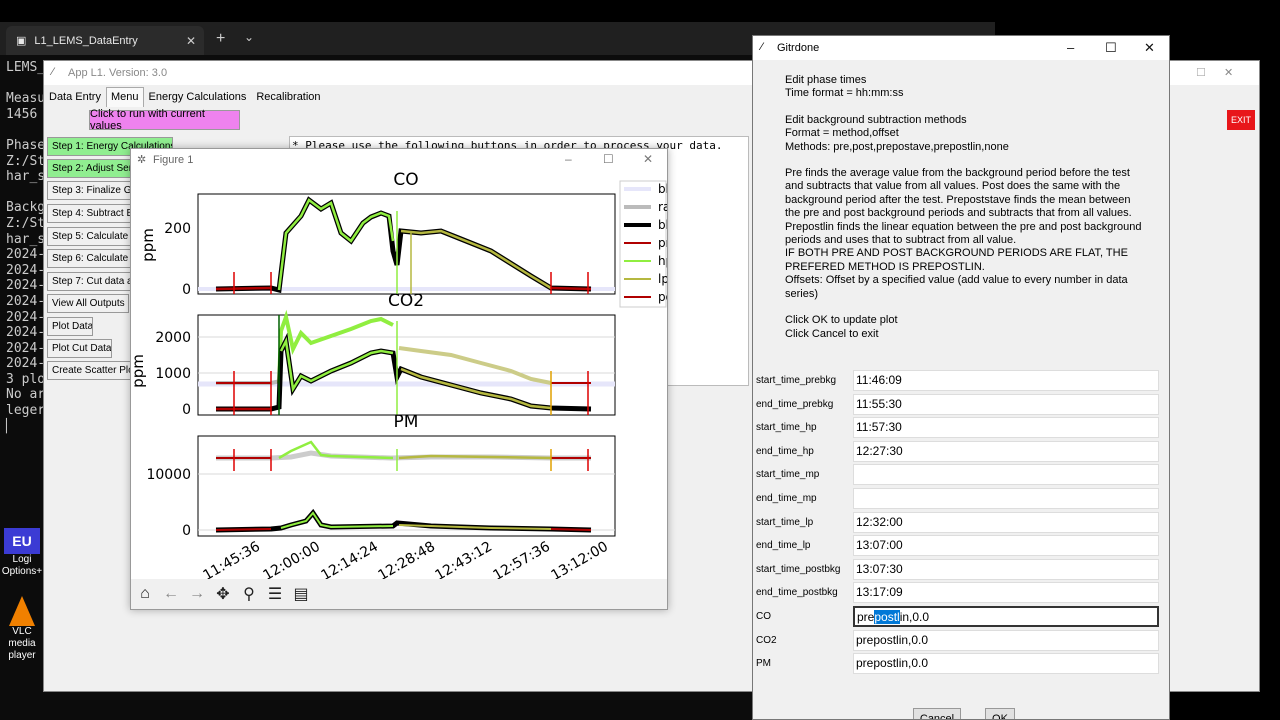 The height and width of the screenshot is (720, 1280). What do you see at coordinates (249, 594) in the screenshot?
I see `zoom-icon: ⚲` at bounding box center [249, 594].